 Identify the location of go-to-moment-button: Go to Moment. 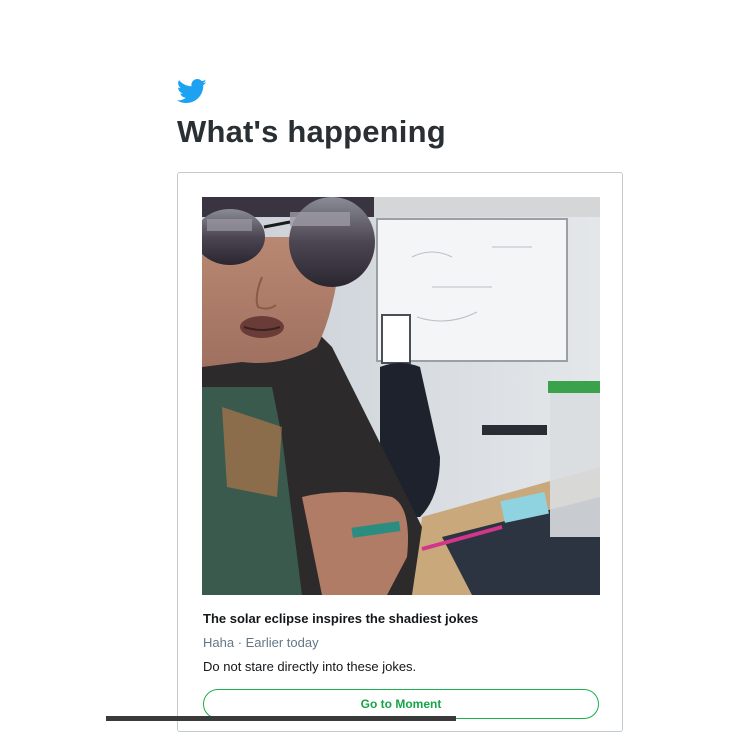
(401, 704).